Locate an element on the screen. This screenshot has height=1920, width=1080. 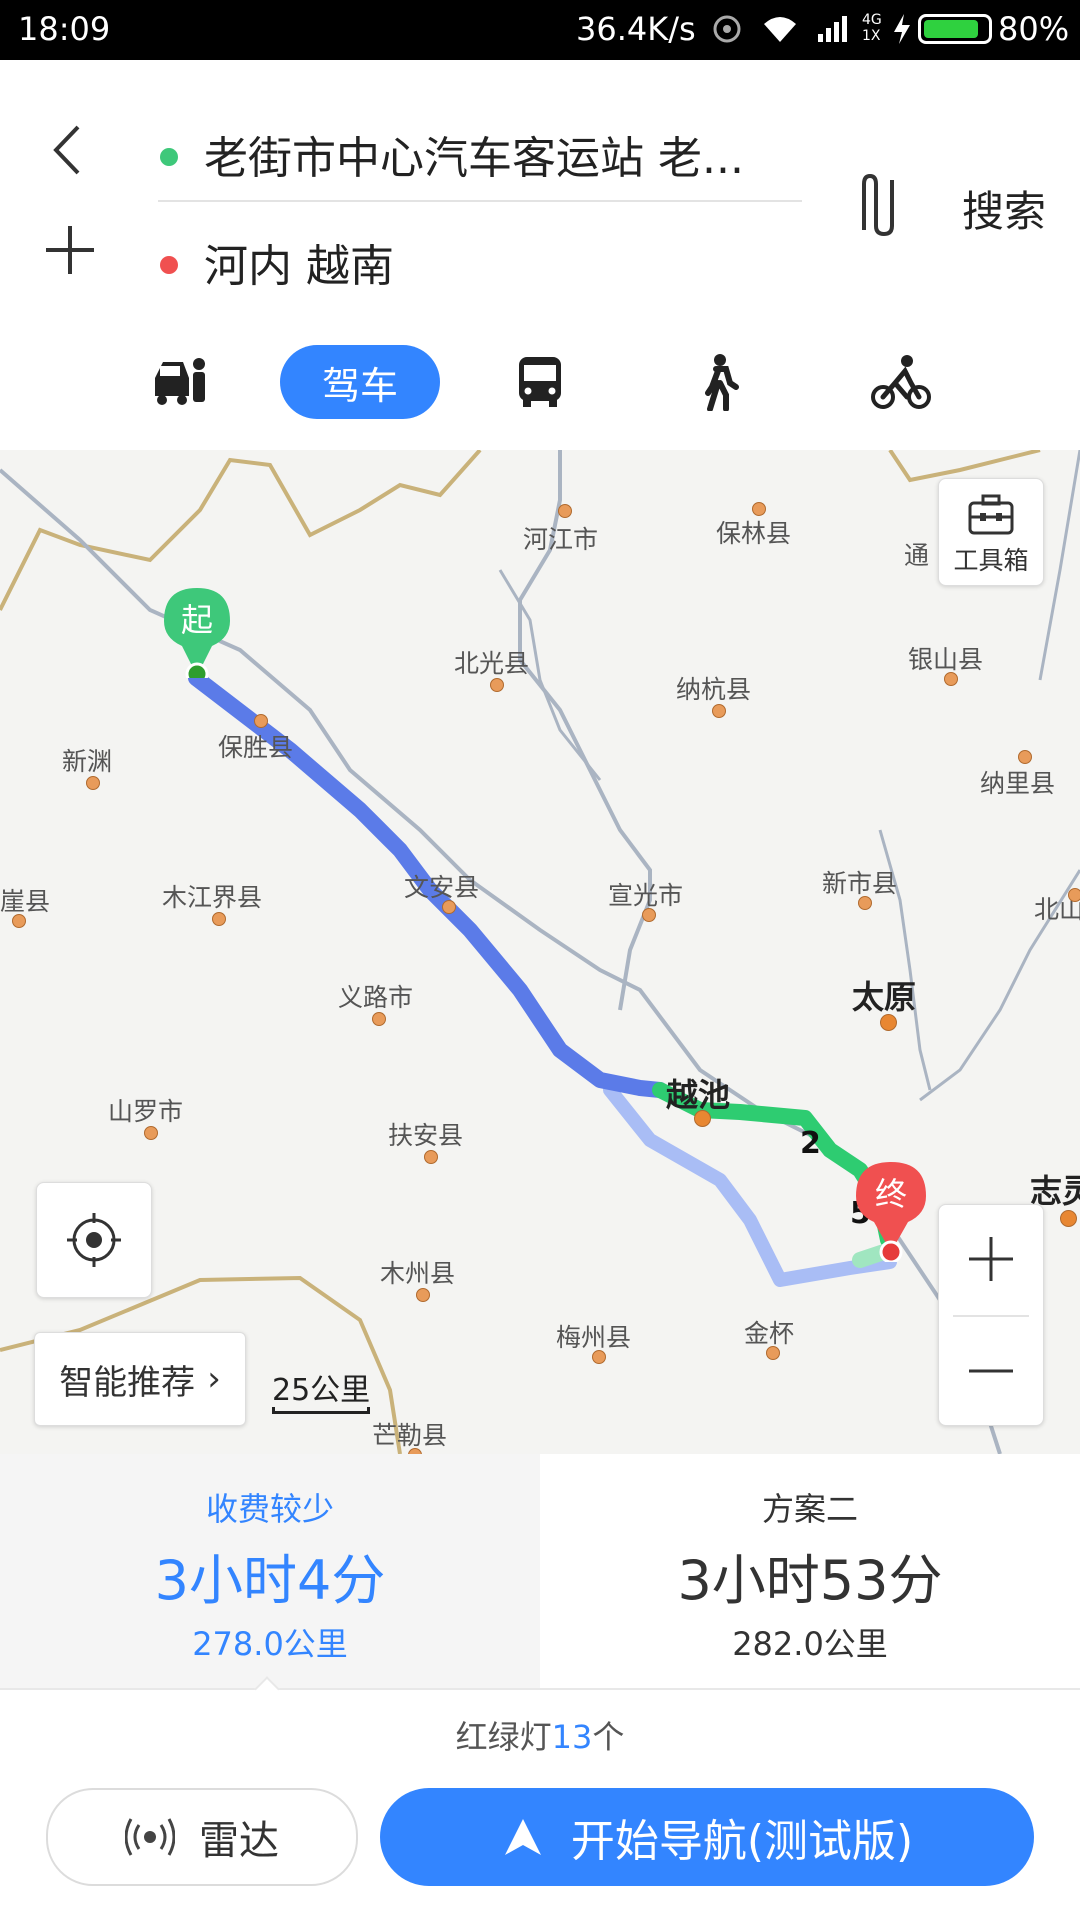
cell-signal-icon is located at coordinates (832, 29).